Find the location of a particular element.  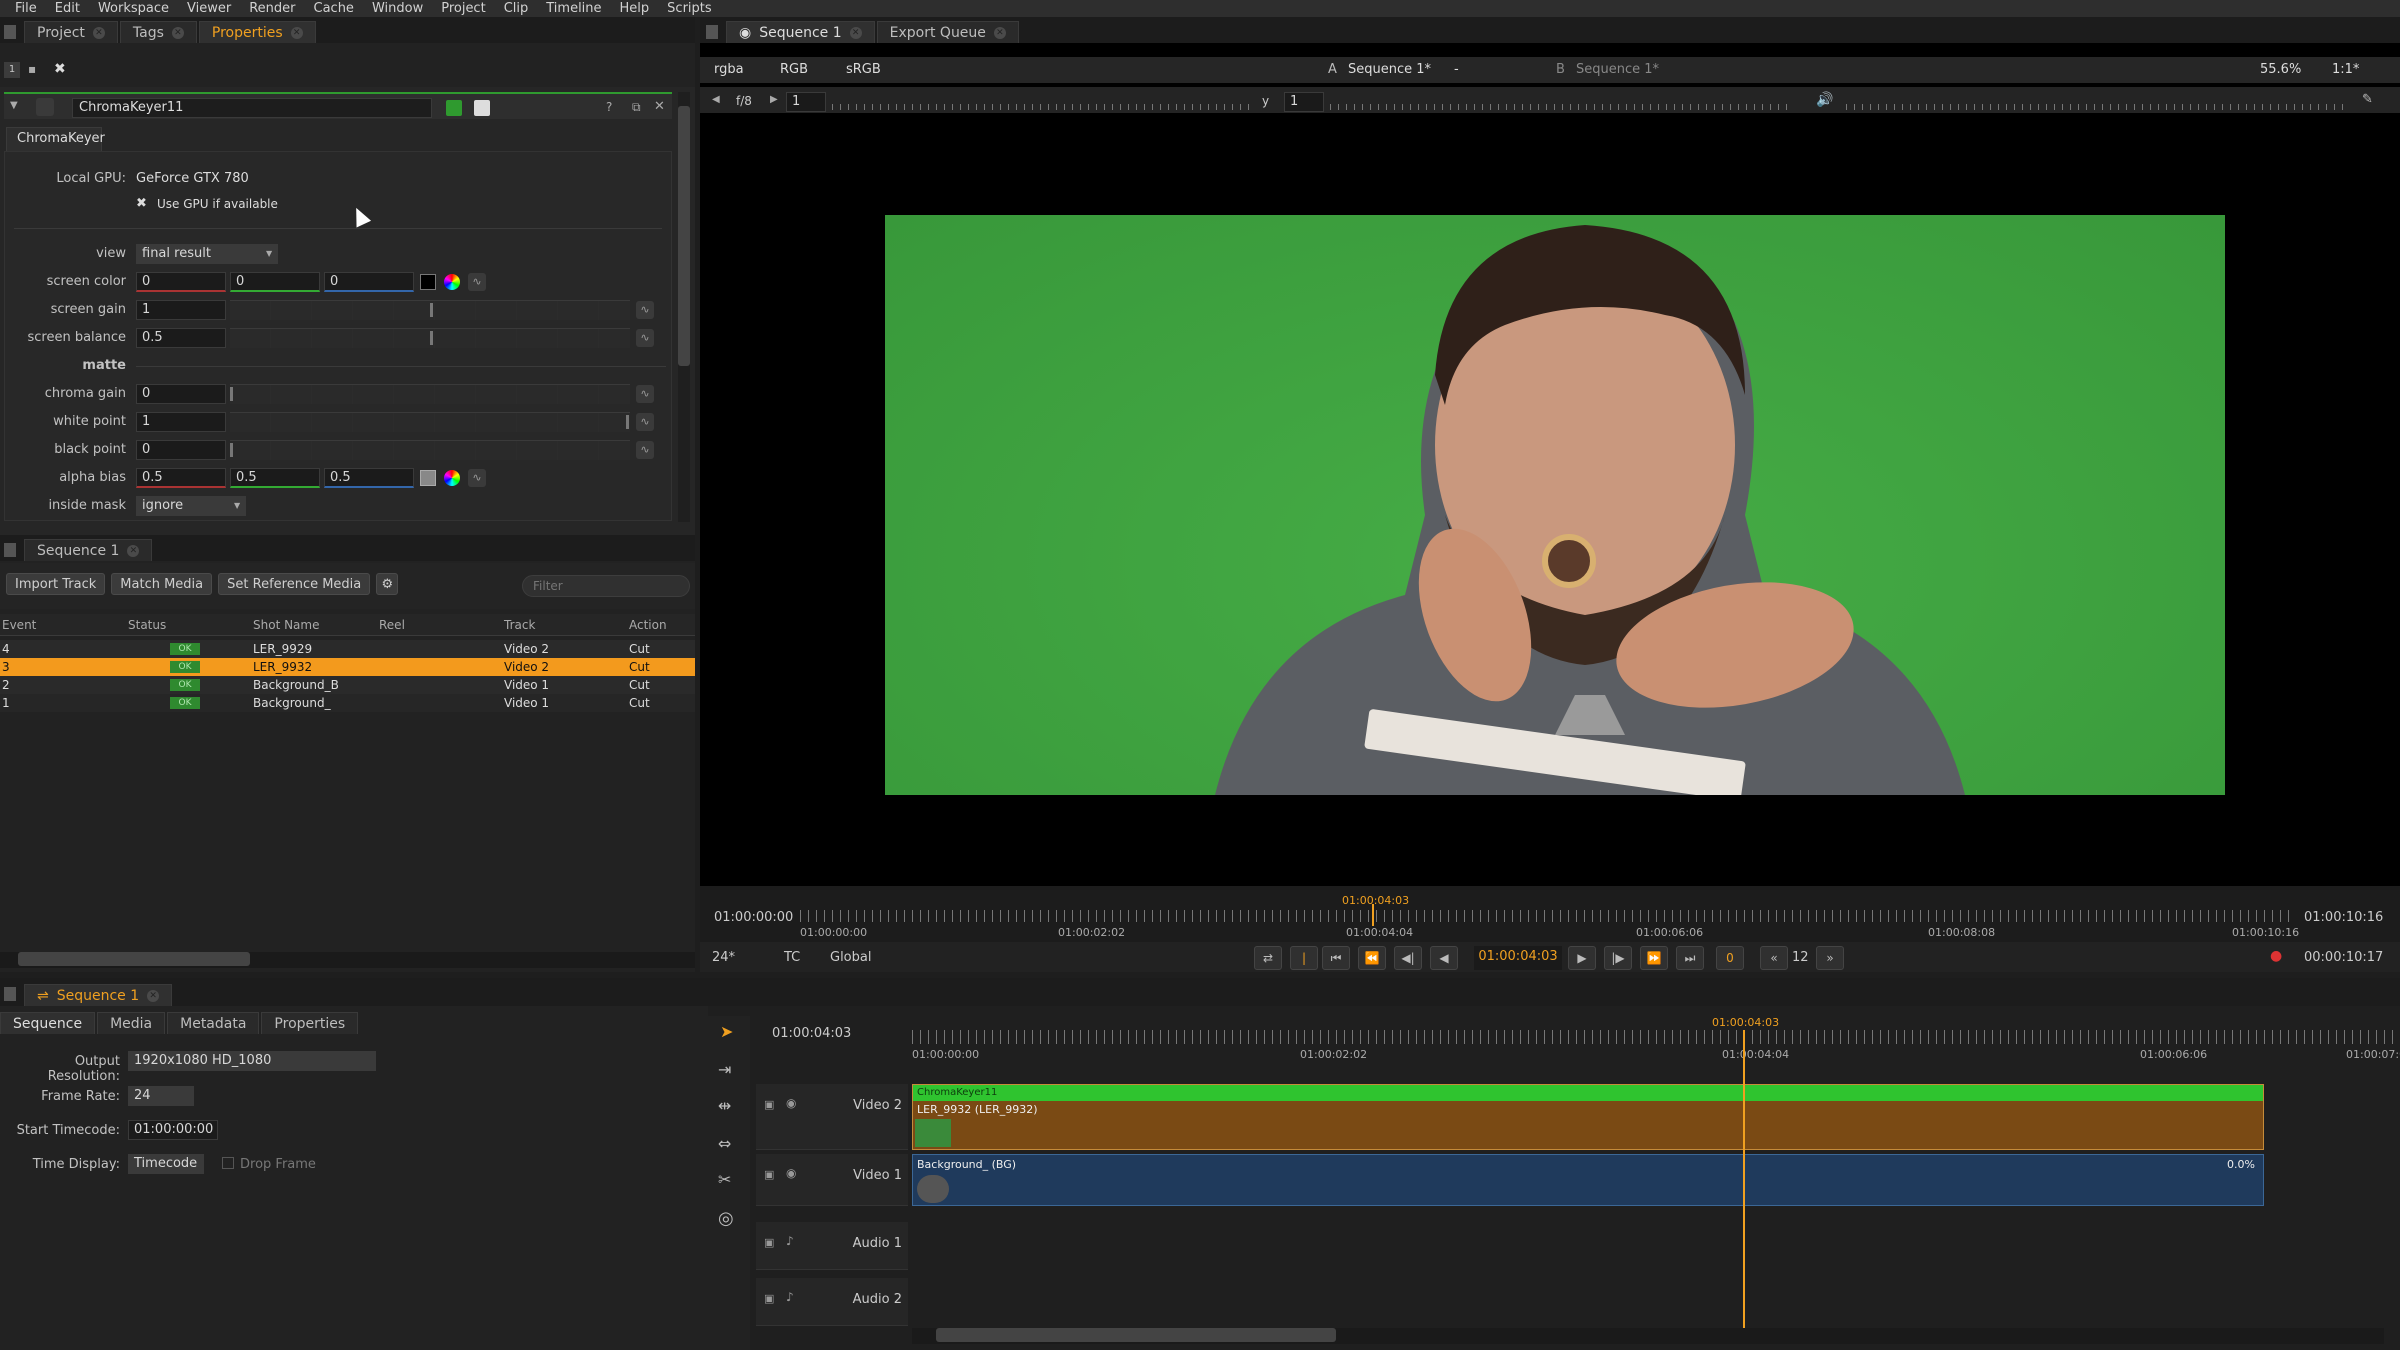

fast-forward-icon: » is located at coordinates (1830, 958).